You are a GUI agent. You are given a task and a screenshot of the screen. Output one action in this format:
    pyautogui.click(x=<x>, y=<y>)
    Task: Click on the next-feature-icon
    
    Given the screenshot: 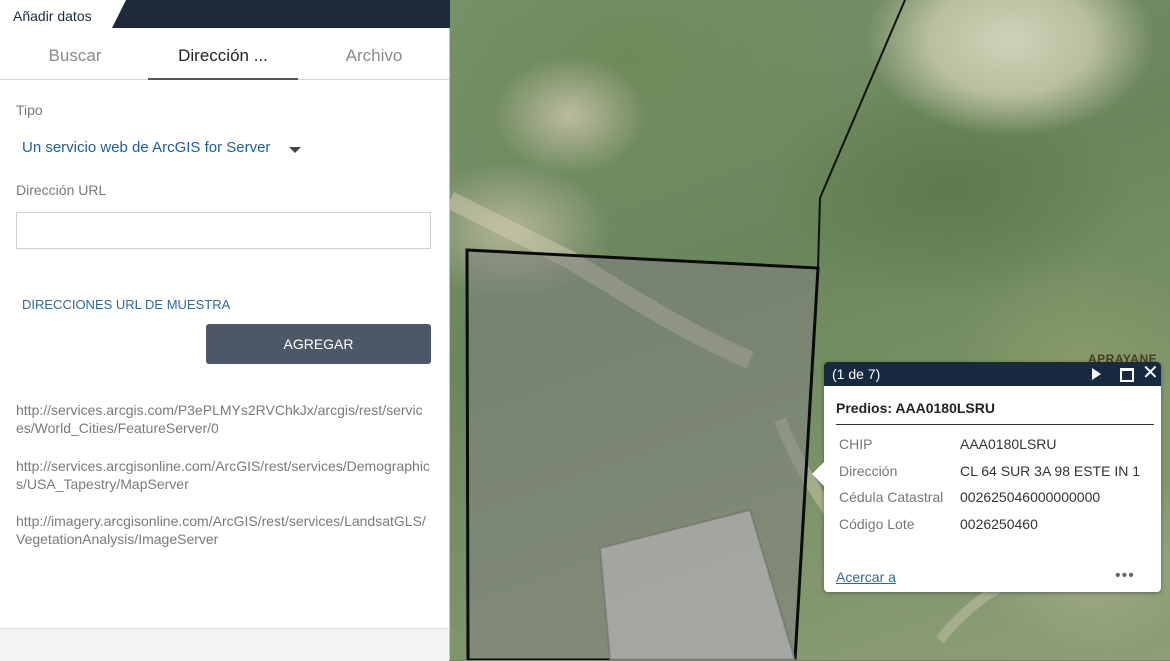 What is the action you would take?
    pyautogui.click(x=1096, y=374)
    